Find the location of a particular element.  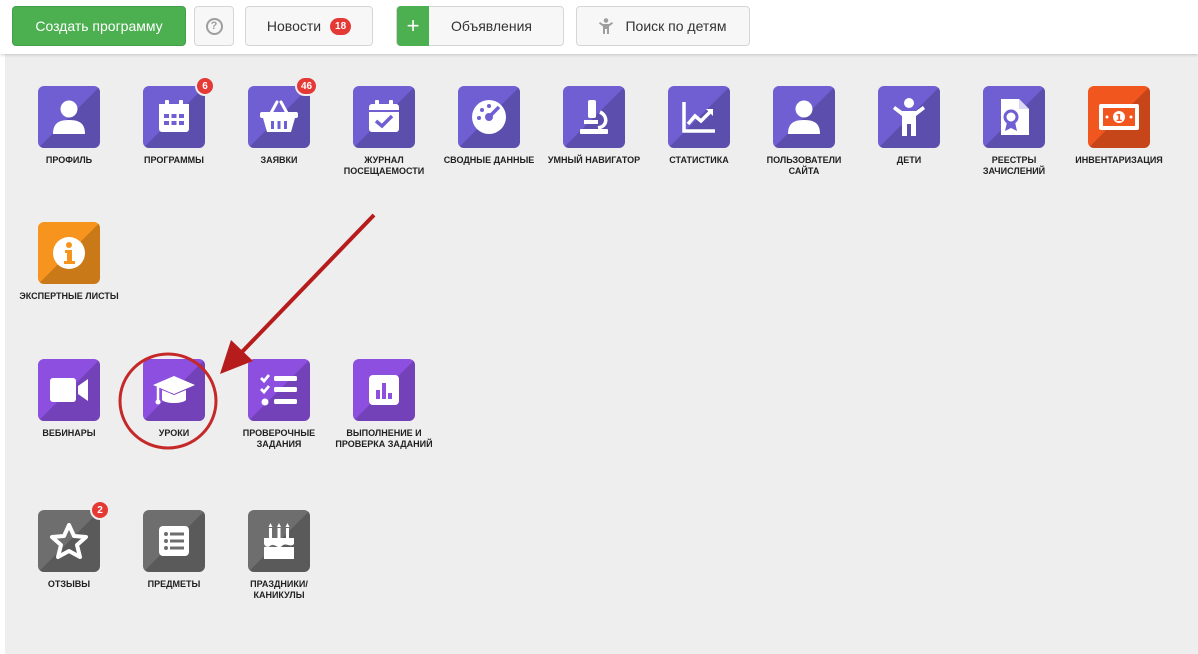

help-button: ? is located at coordinates (214, 26).